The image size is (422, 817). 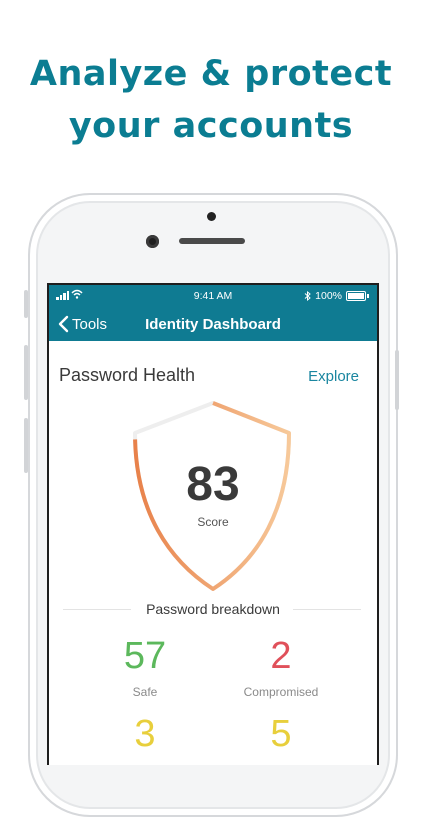 I want to click on phone-mute-switch, so click(x=26, y=304).